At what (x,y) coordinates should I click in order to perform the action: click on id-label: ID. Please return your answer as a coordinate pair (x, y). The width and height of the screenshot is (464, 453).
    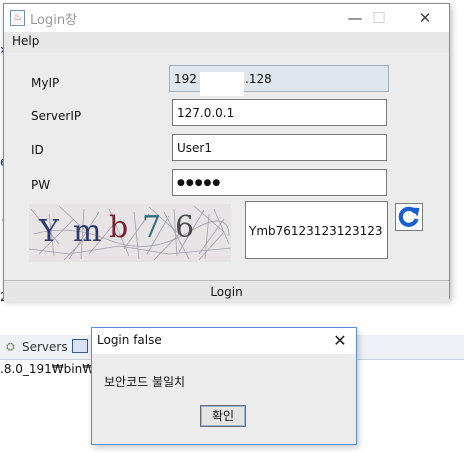
    Looking at the image, I should click on (37, 150).